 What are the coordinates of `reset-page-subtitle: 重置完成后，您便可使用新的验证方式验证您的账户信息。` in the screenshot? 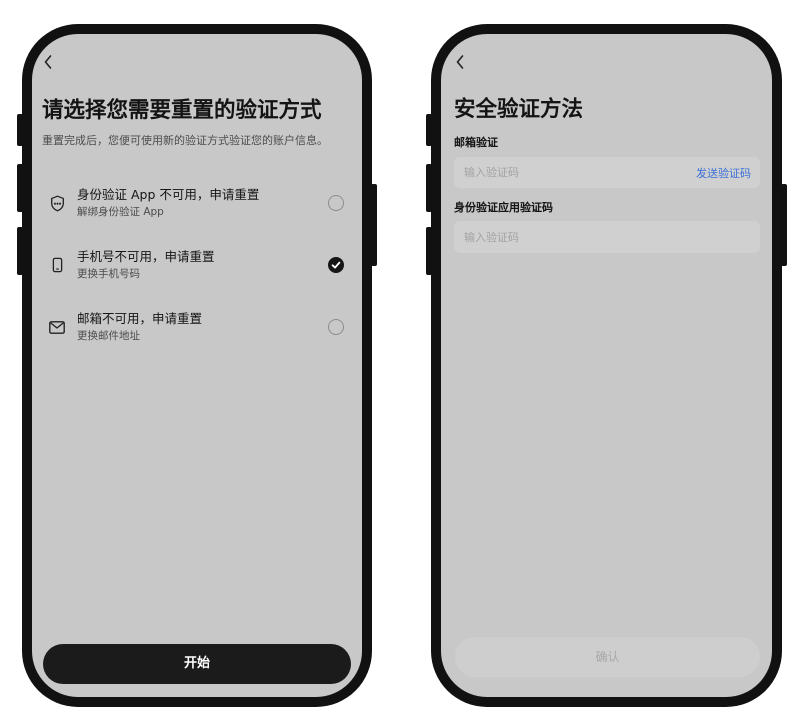 It's located at (185, 140).